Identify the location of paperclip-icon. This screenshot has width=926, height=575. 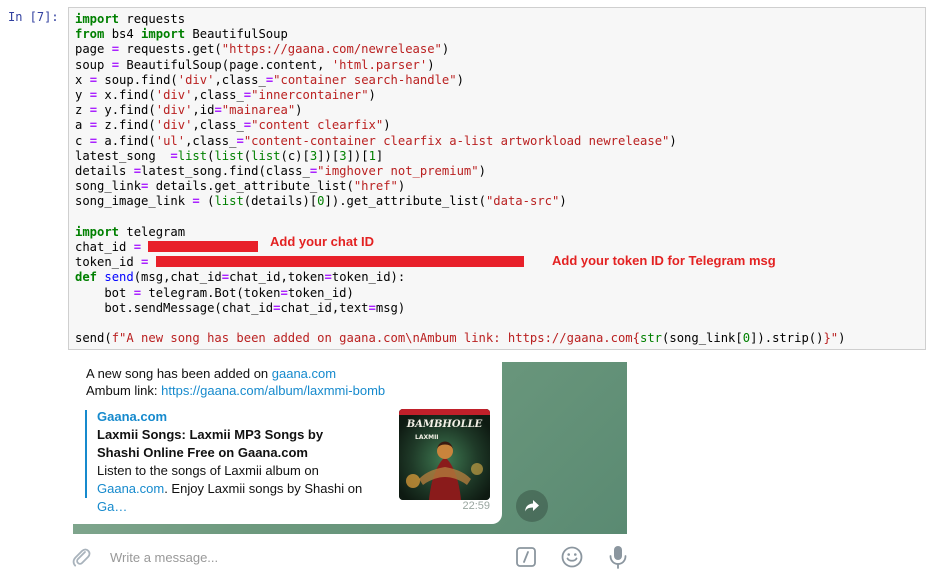
(81, 559).